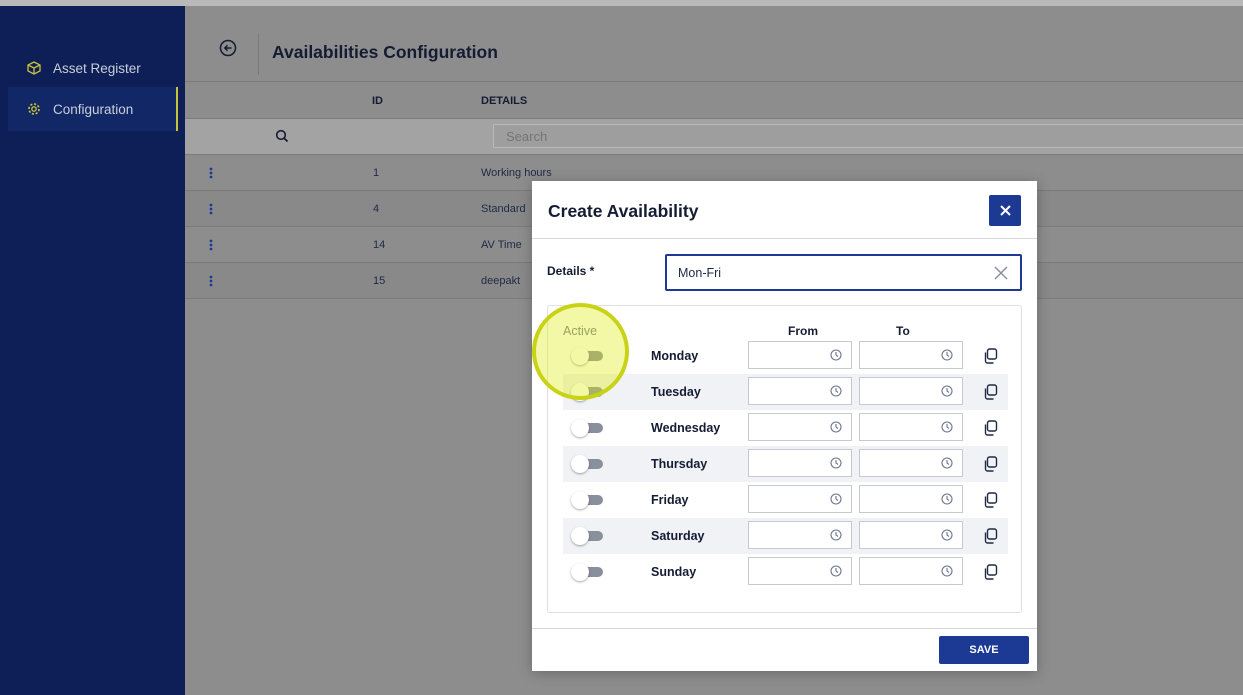 The width and height of the screenshot is (1243, 695). What do you see at coordinates (376, 173) in the screenshot?
I see `row-id: 1` at bounding box center [376, 173].